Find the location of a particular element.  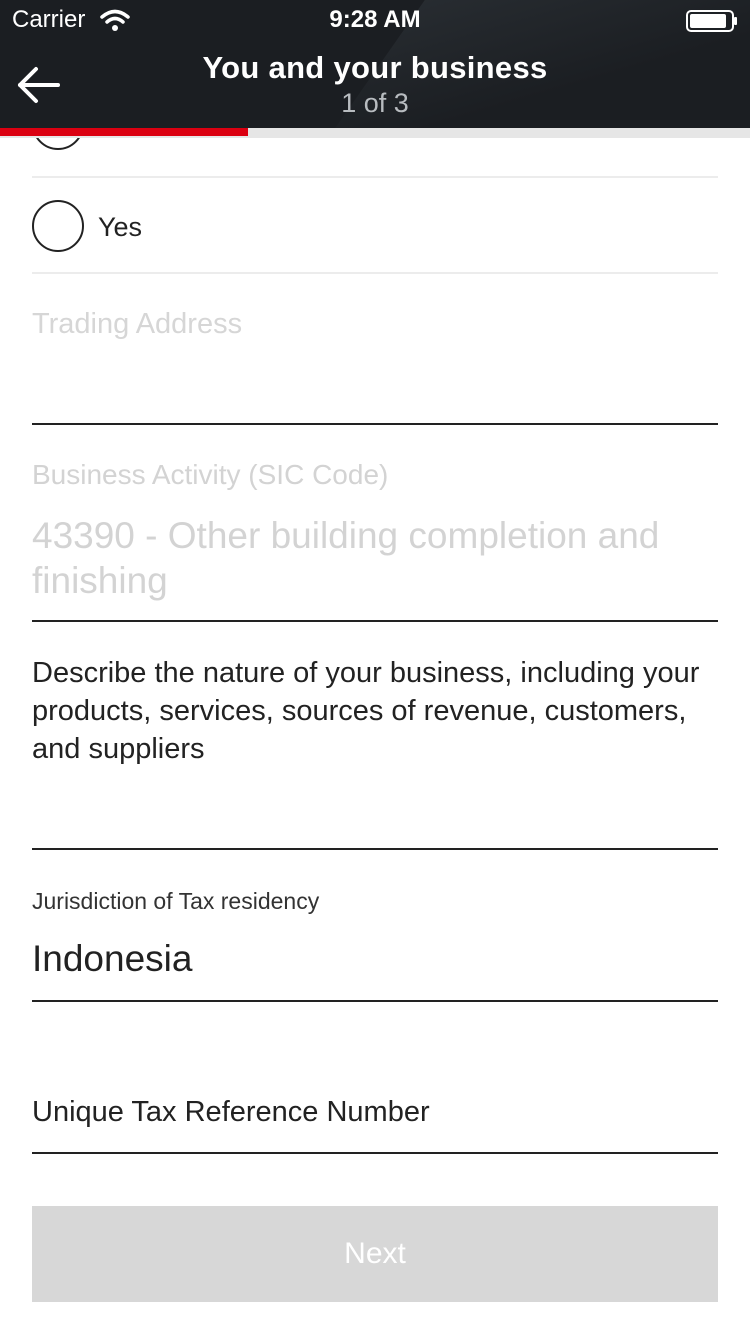

next-button: Next is located at coordinates (375, 1254).